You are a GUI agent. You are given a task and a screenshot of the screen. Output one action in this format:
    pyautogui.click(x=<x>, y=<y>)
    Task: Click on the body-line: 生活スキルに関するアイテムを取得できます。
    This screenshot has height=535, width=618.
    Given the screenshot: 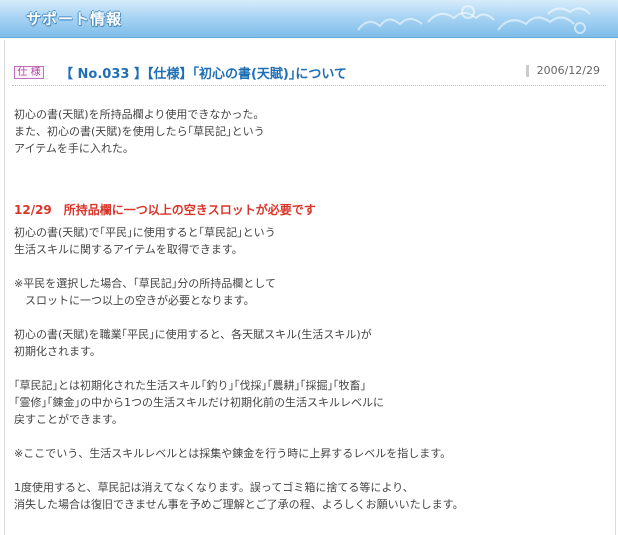 What is the action you would take?
    pyautogui.click(x=128, y=249)
    